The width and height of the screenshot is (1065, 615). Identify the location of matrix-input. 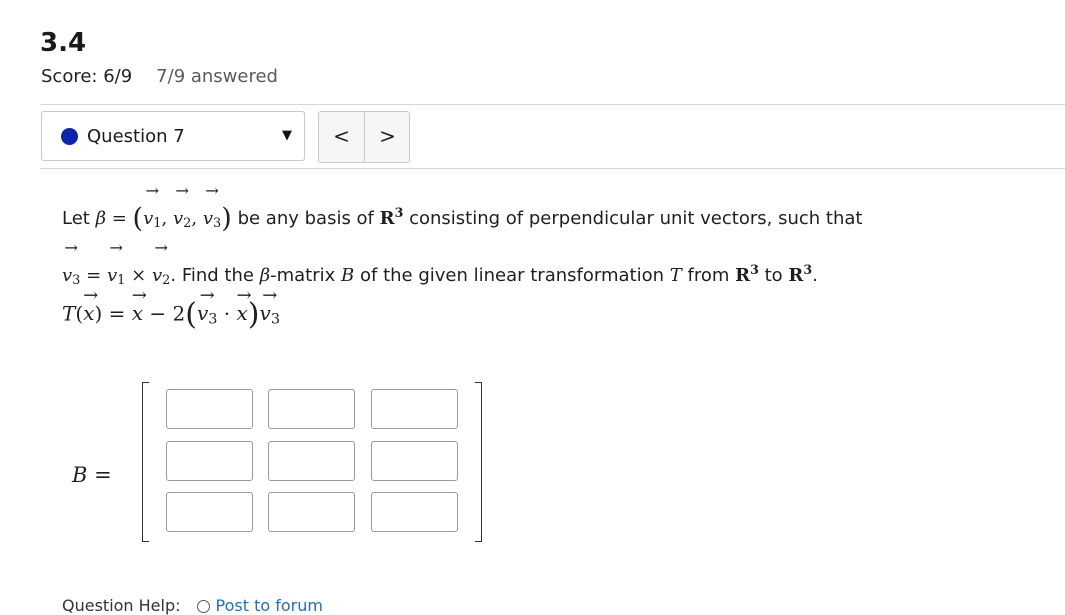
(312, 462).